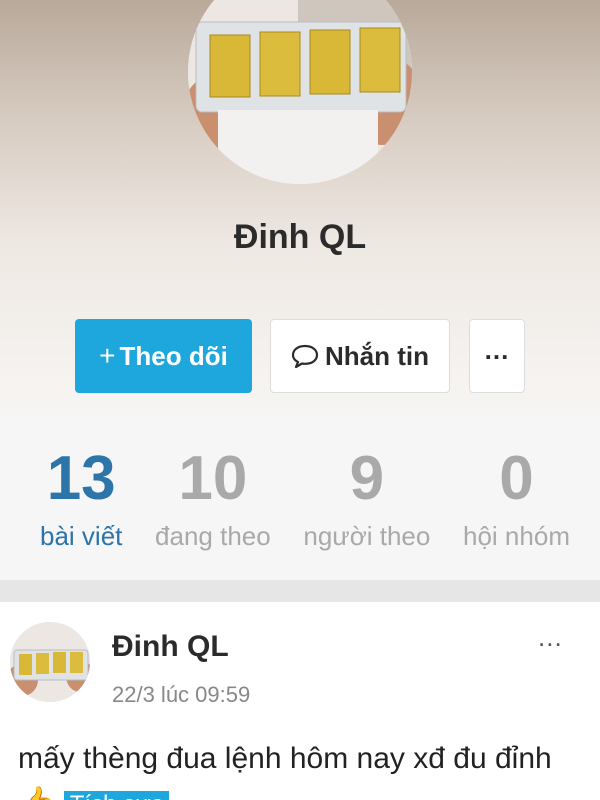 The width and height of the screenshot is (600, 800). I want to click on plus-icon: +, so click(107, 355).